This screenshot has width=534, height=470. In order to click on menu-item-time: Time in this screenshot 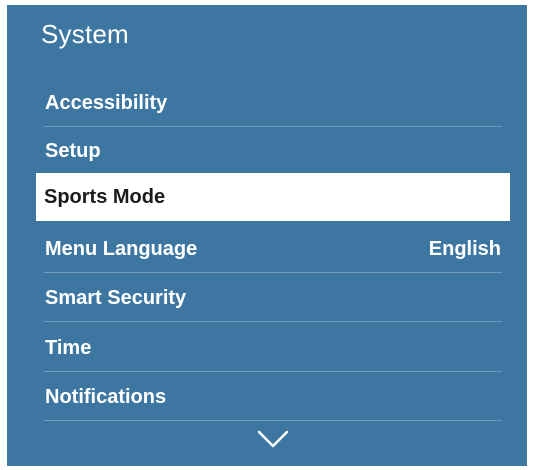, I will do `click(272, 348)`.